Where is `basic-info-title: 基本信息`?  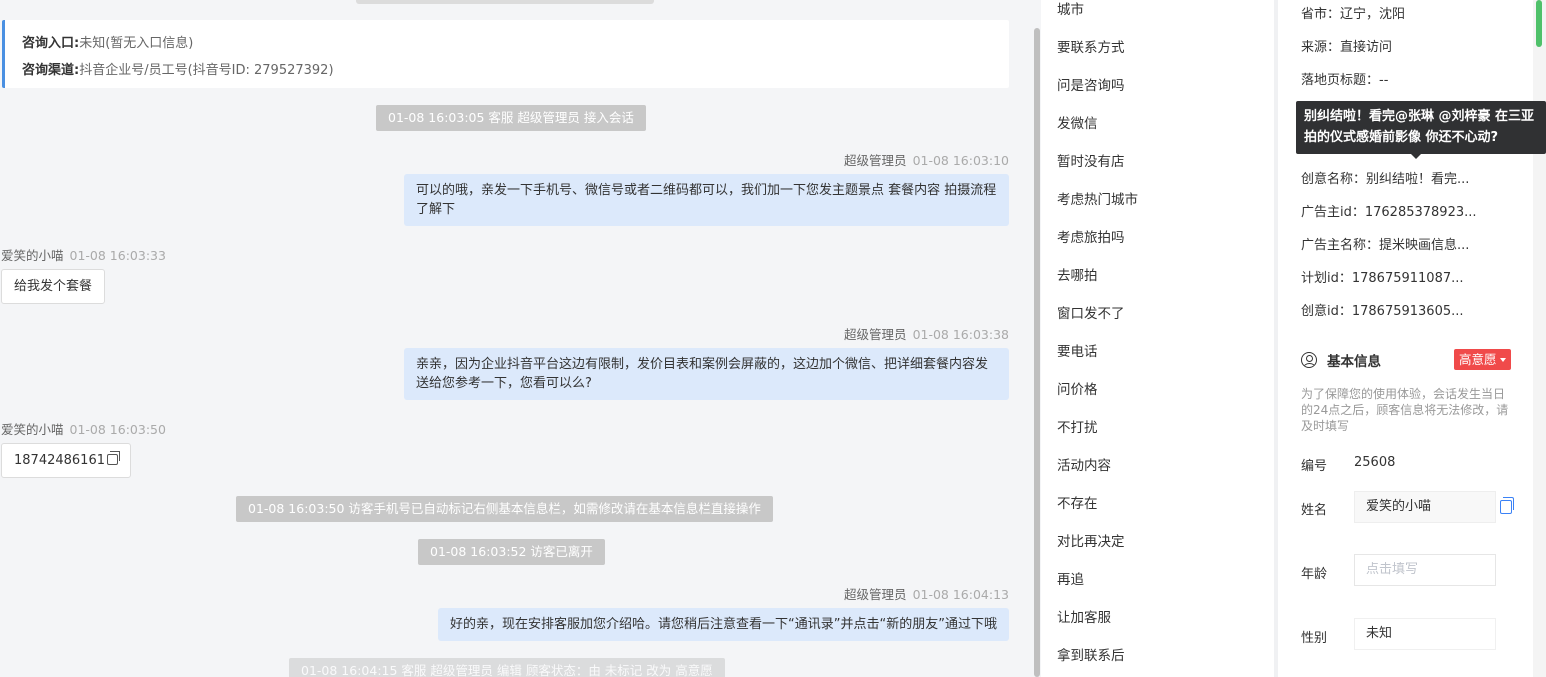 basic-info-title: 基本信息 is located at coordinates (1341, 360).